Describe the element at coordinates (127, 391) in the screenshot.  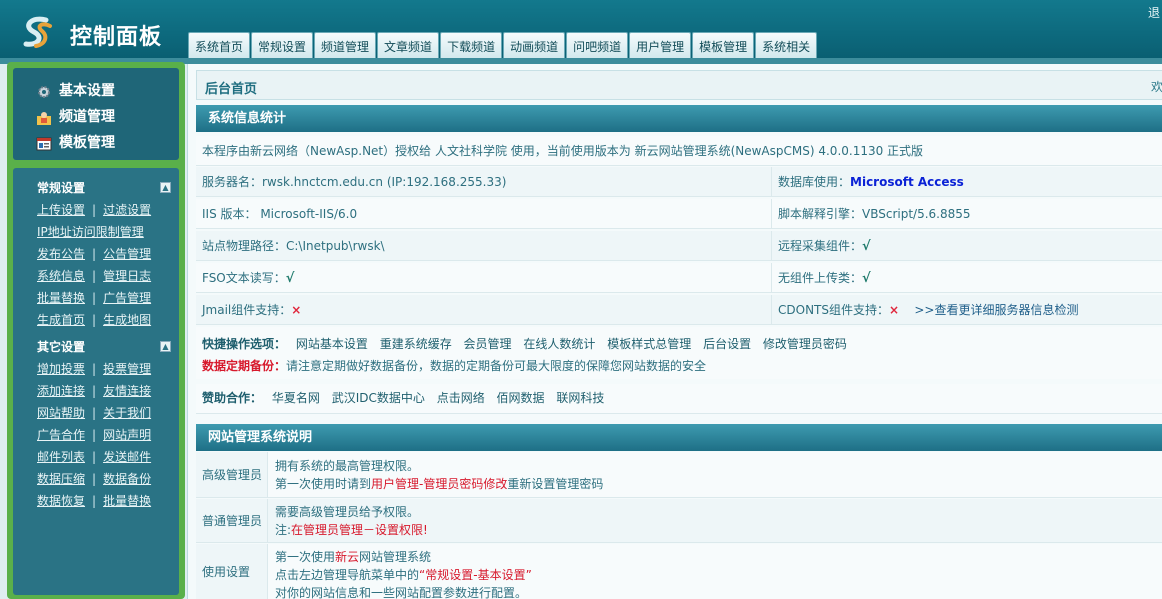
I see `link-friend-links: 友情连接` at that location.